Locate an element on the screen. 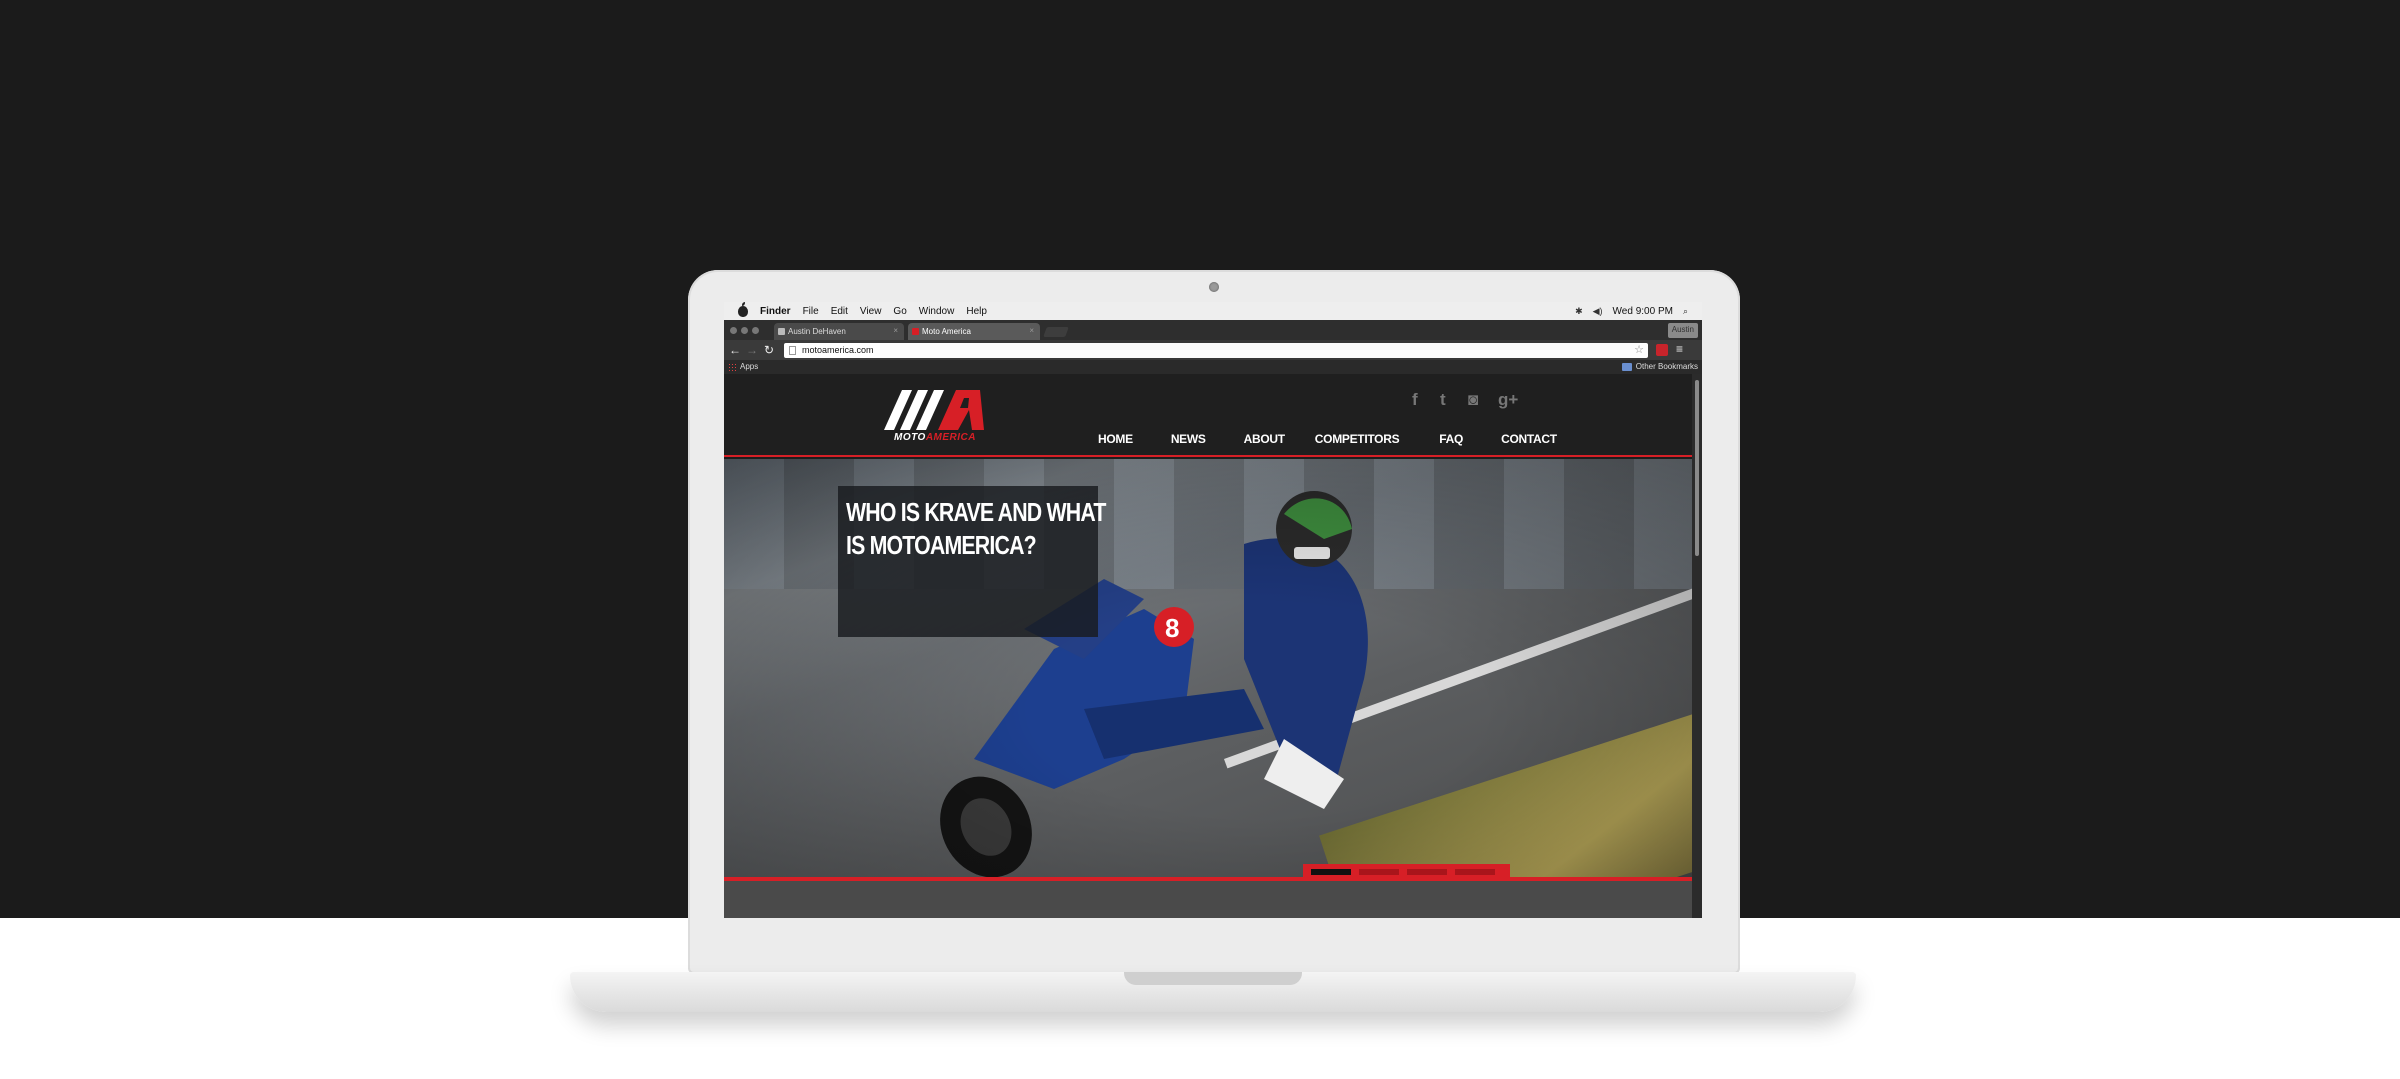  logo-wordmark: MOTOAMERICA is located at coordinates (935, 437).